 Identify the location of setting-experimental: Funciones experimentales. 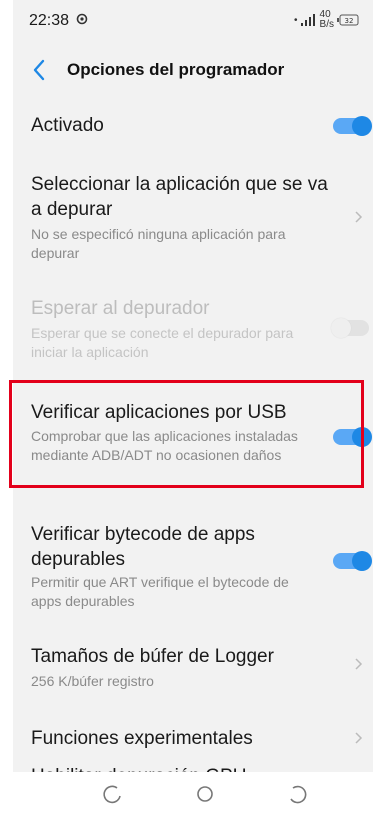
(193, 740).